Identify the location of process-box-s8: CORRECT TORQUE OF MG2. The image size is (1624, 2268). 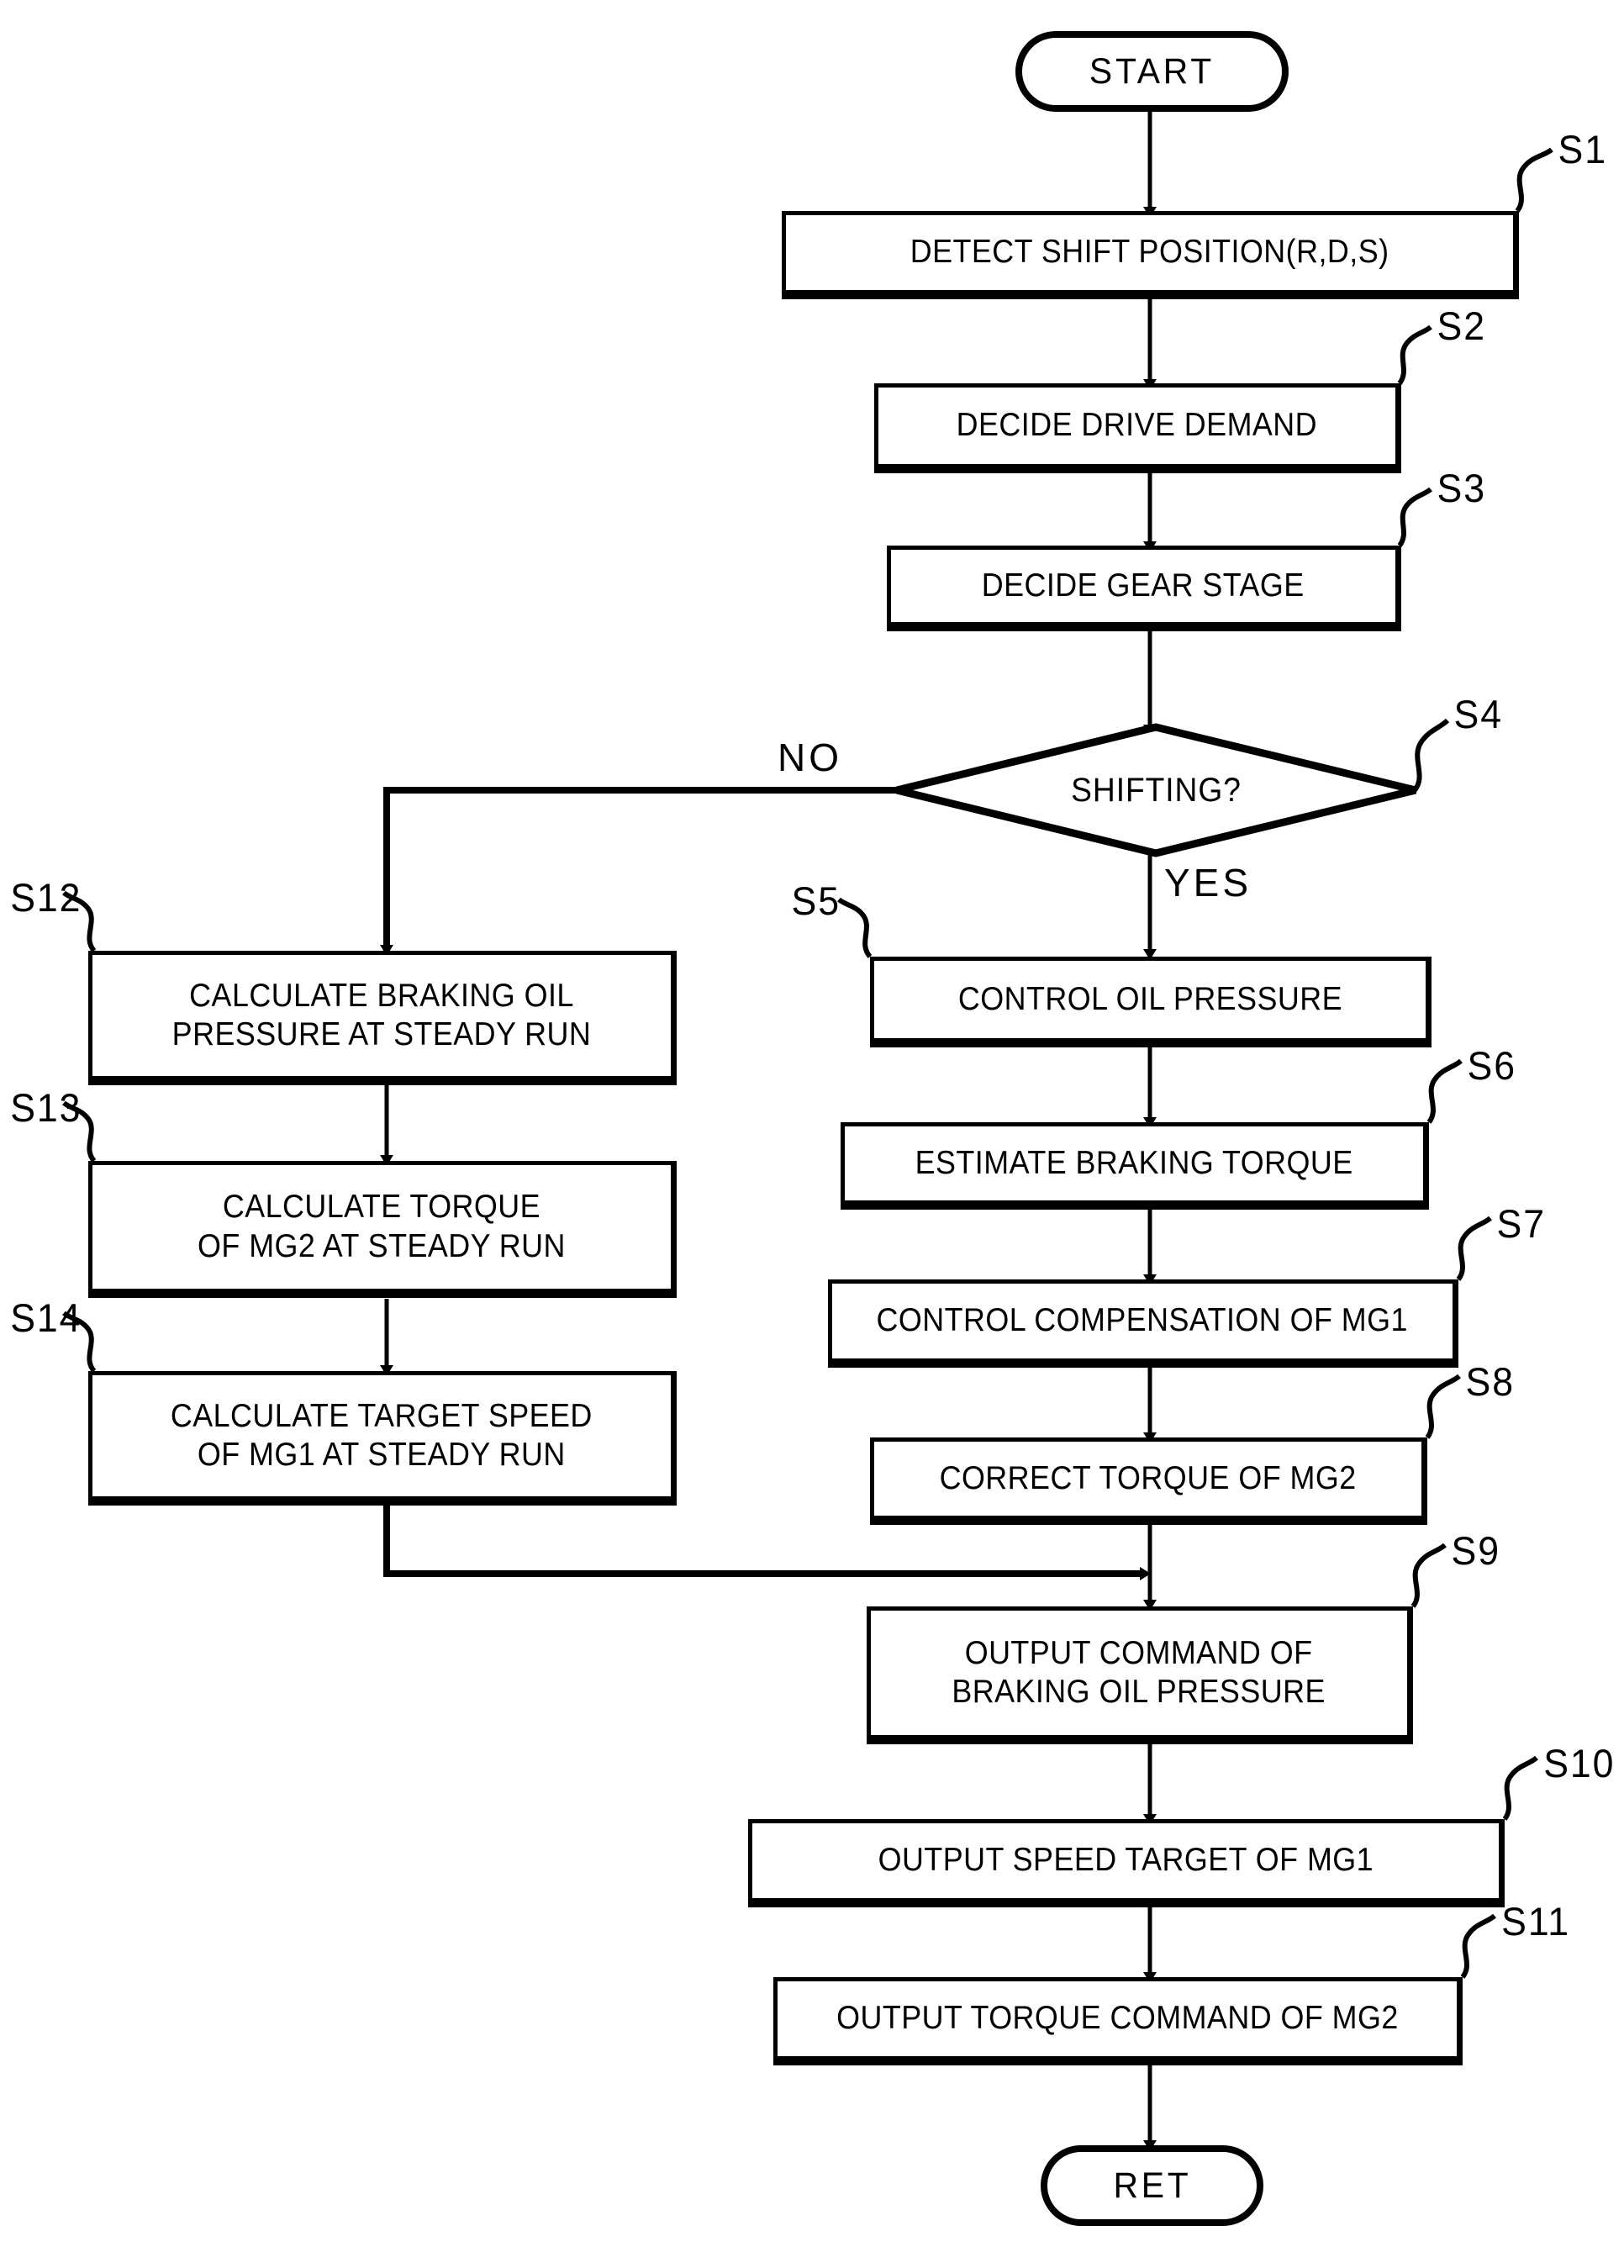
(1148, 1481).